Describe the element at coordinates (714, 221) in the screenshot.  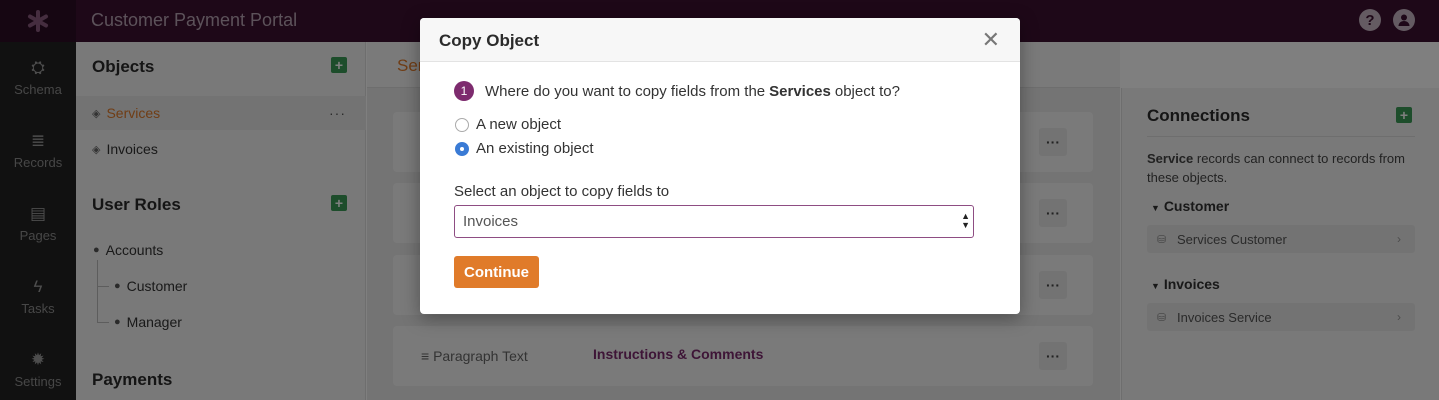
I see `object-select: Invoices ▲ ▼` at that location.